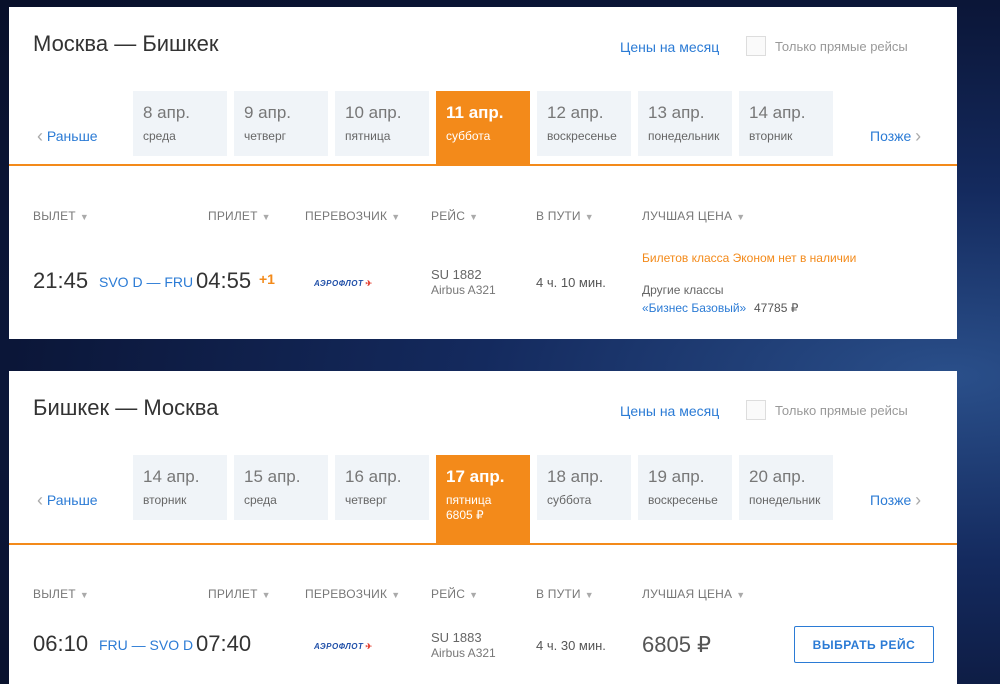 Image resolution: width=1000 pixels, height=684 pixels. I want to click on route-title: Москва — Бишкек, so click(126, 43).